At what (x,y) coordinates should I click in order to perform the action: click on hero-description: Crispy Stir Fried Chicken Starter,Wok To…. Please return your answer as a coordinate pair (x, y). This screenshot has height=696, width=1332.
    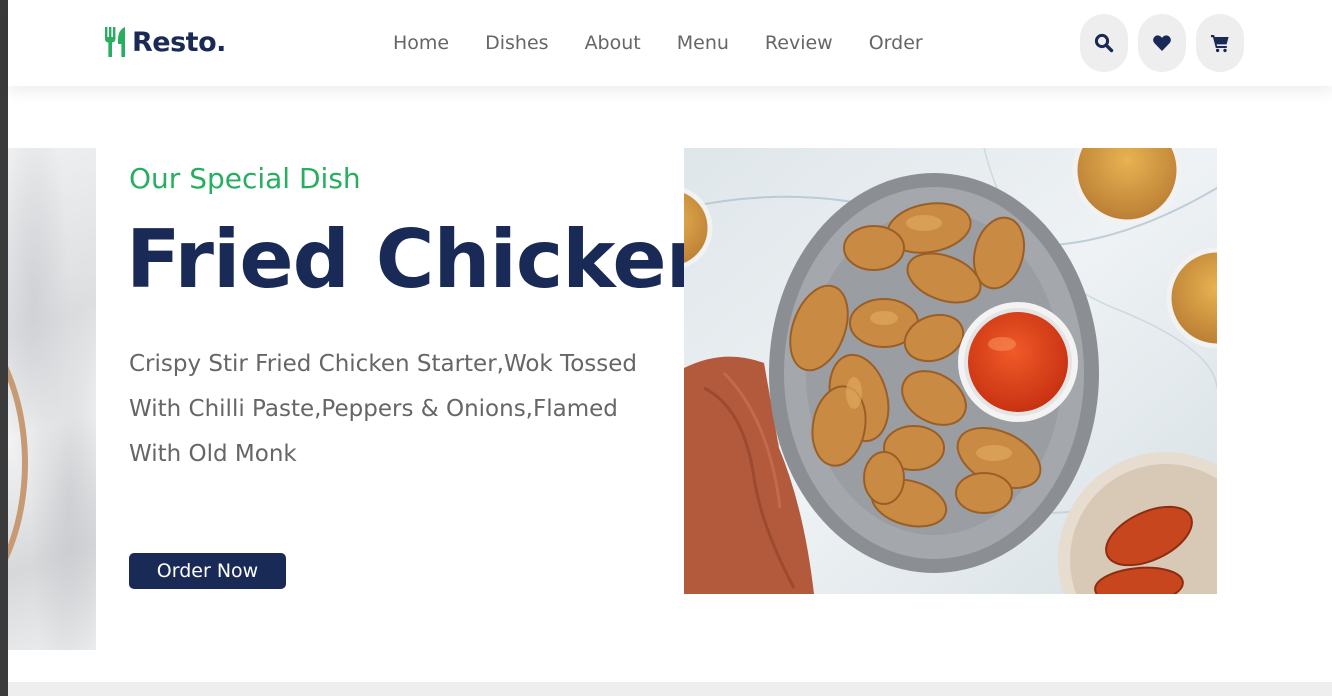
    Looking at the image, I should click on (383, 409).